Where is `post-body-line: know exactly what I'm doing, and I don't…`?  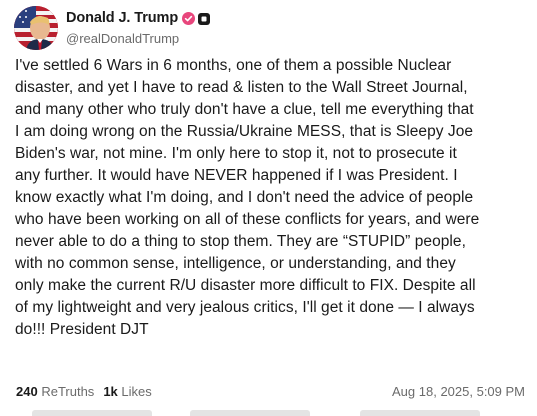 post-body-line: know exactly what I'm doing, and I don't… is located at coordinates (244, 197).